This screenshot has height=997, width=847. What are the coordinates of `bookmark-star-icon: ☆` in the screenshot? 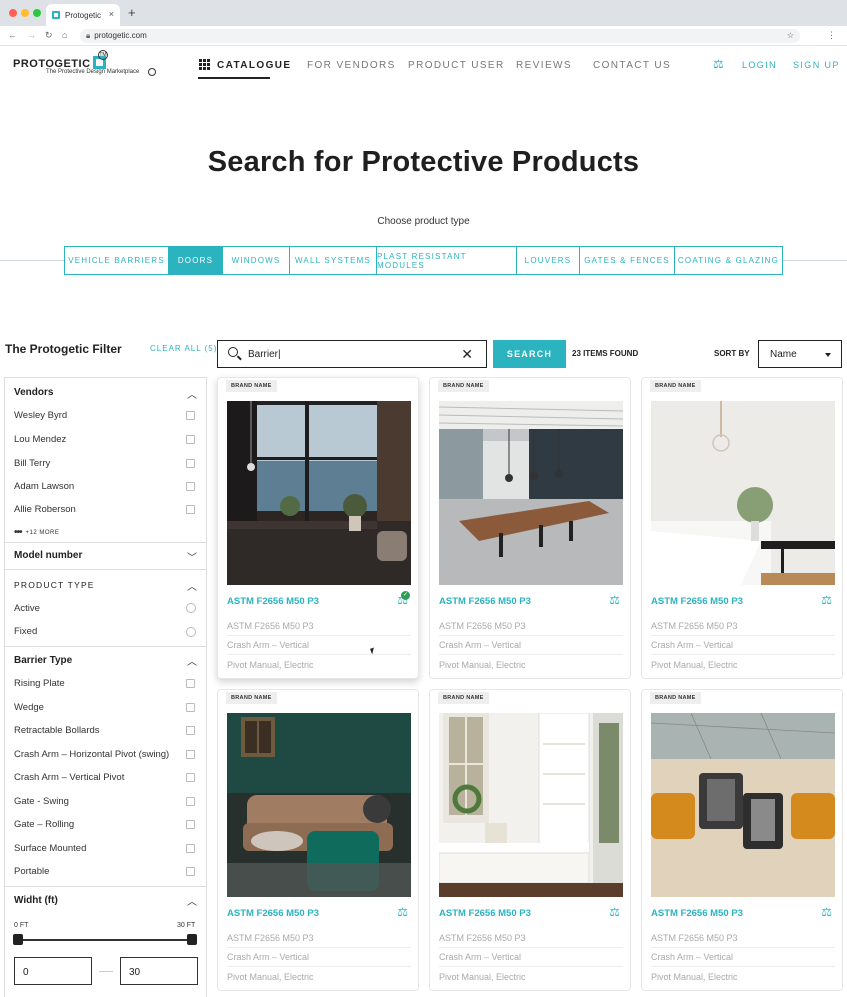 It's located at (790, 36).